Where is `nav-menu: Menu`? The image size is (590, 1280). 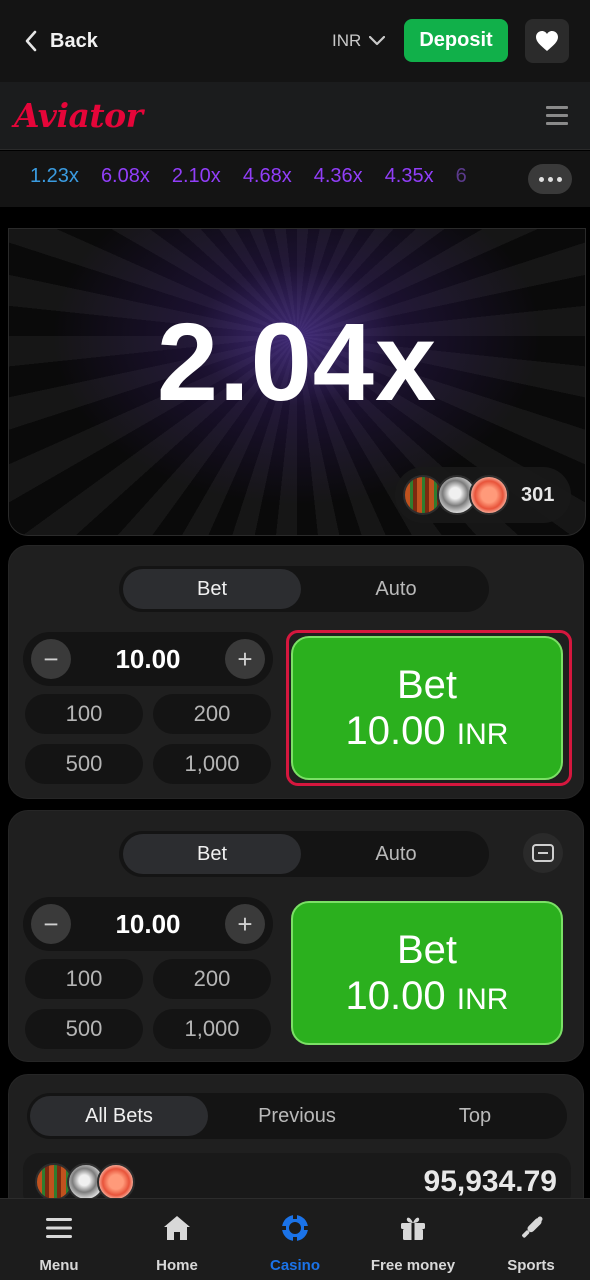 nav-menu: Menu is located at coordinates (59, 1239).